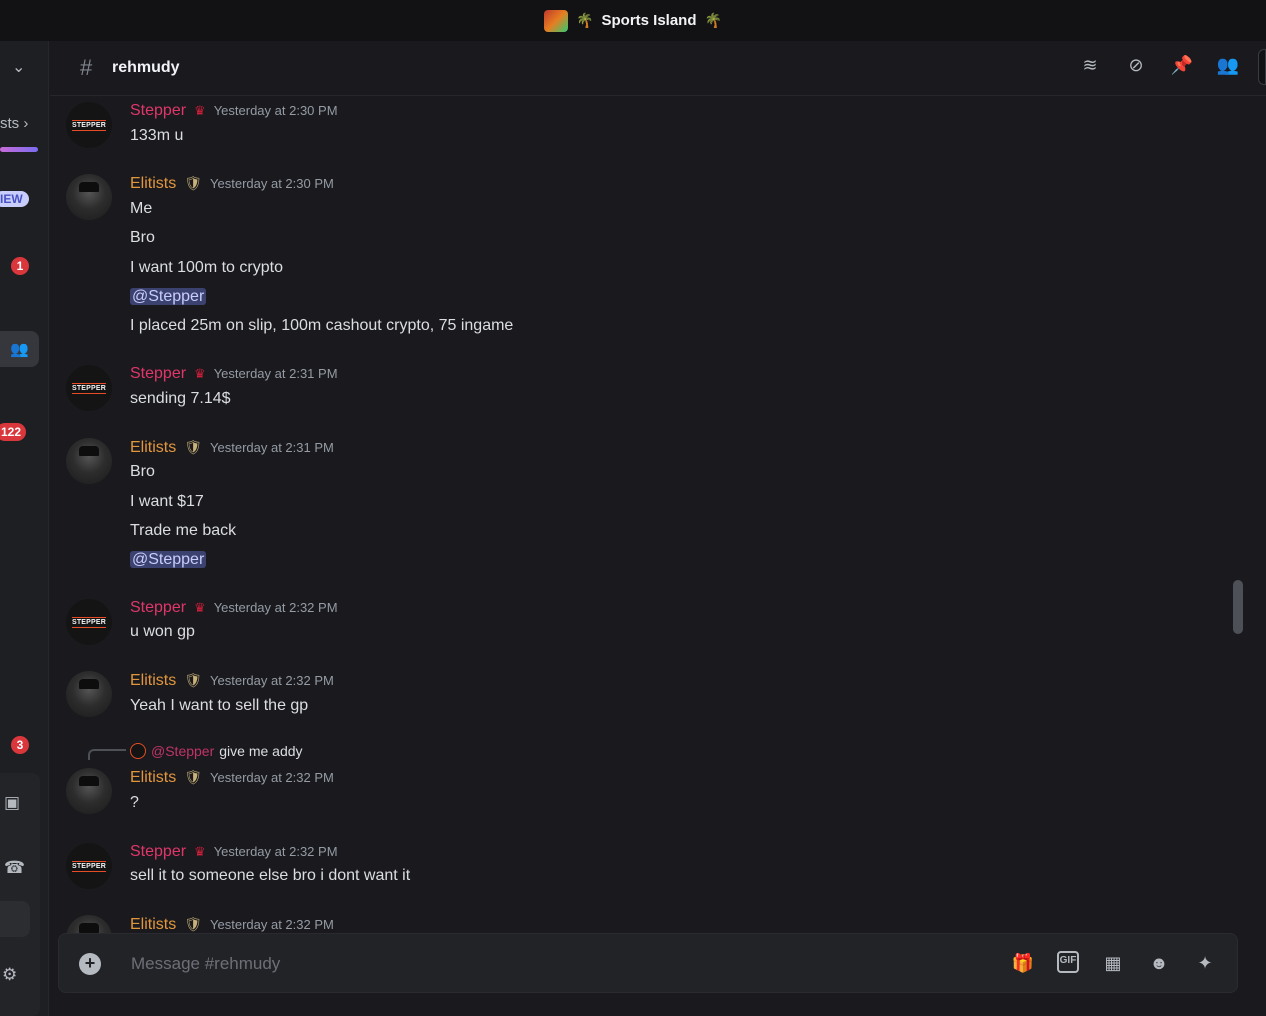 This screenshot has height=1016, width=1266. Describe the element at coordinates (1090, 65) in the screenshot. I see `threads-icon: ≋` at that location.